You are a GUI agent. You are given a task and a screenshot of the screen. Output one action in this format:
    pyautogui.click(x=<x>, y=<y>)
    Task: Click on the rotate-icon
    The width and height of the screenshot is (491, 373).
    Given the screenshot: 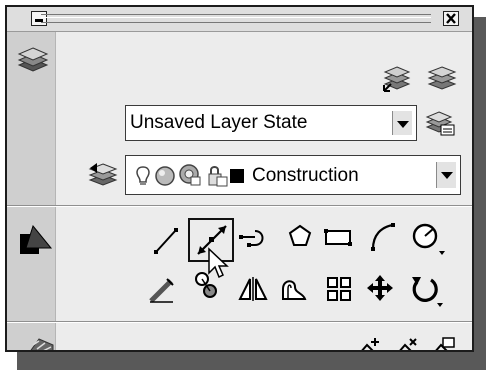 What is the action you would take?
    pyautogui.click(x=427, y=293)
    